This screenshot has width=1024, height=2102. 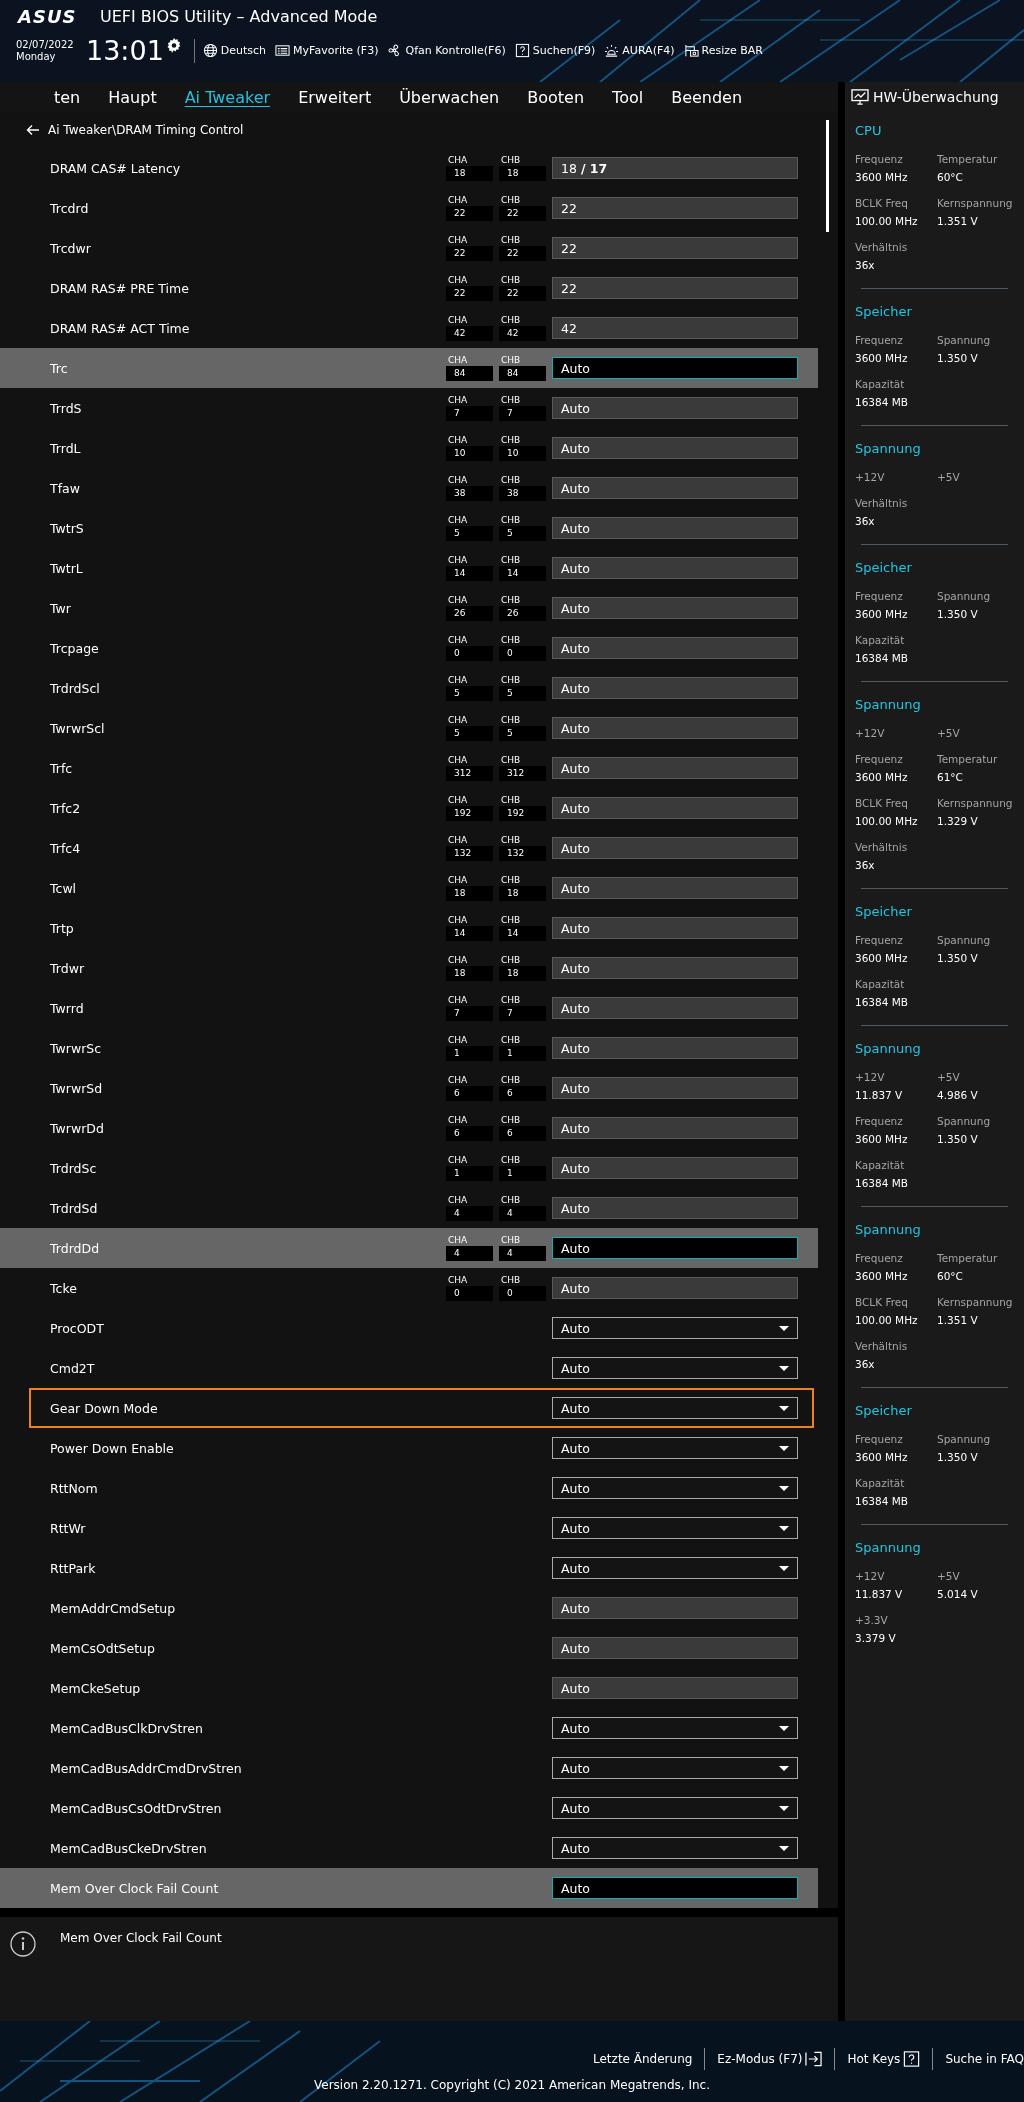 I want to click on toolbar-button: Resize BAR, so click(x=723, y=50).